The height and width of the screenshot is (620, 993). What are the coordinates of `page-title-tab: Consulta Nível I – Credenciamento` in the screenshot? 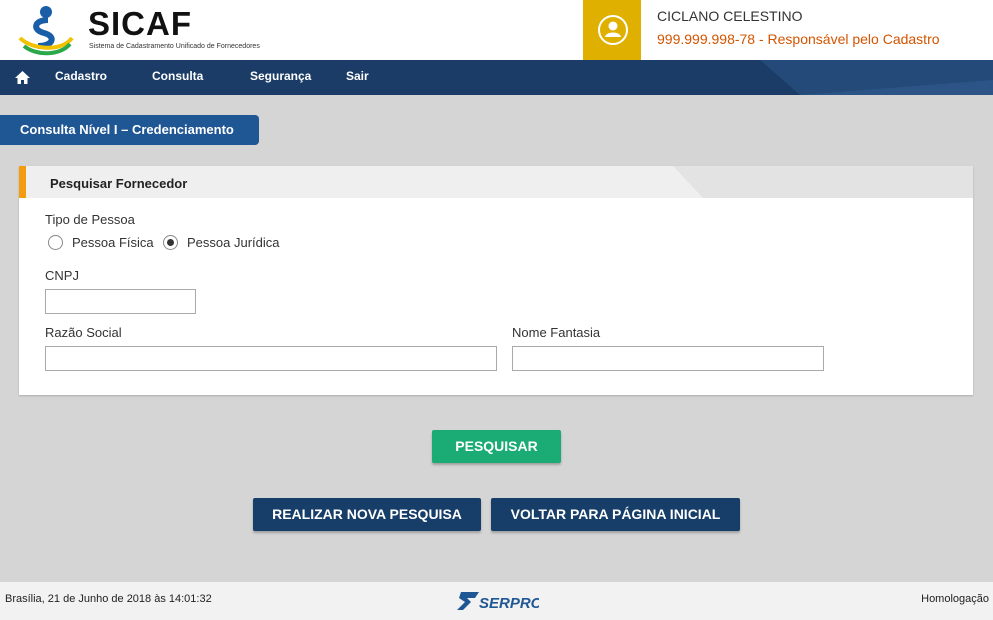 It's located at (129, 130).